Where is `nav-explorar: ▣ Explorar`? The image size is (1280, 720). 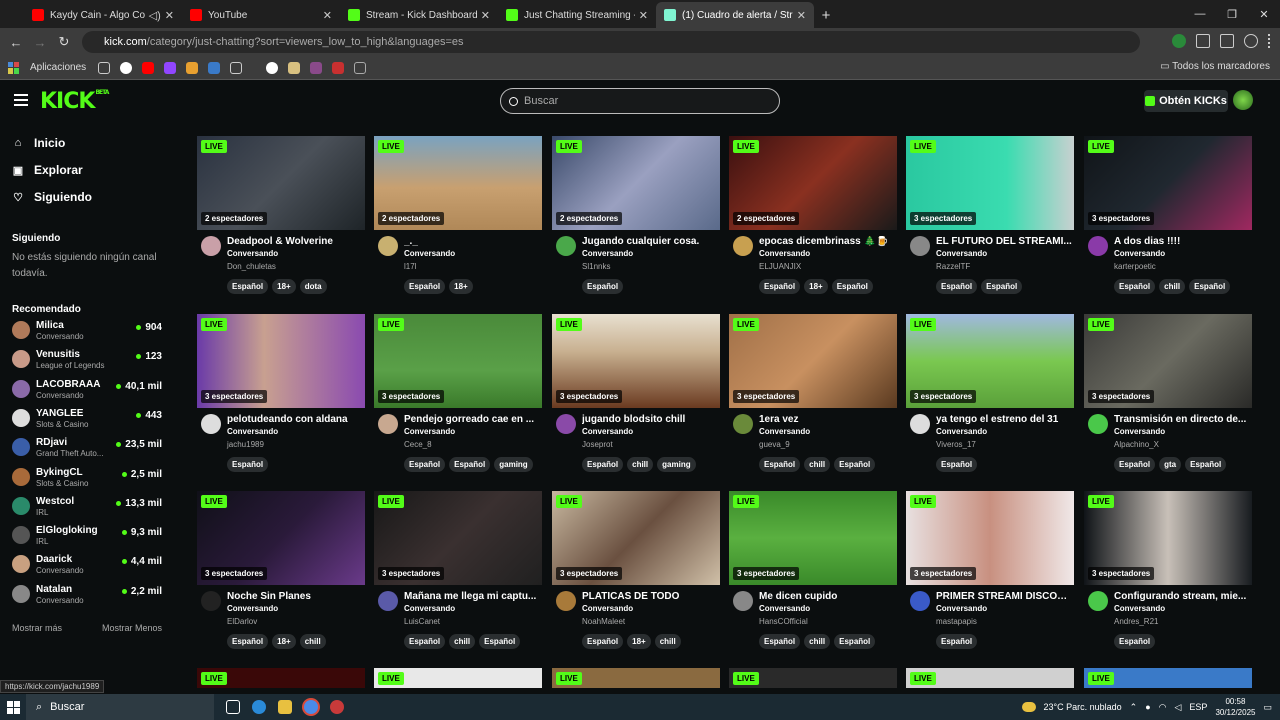 nav-explorar: ▣ Explorar is located at coordinates (47, 170).